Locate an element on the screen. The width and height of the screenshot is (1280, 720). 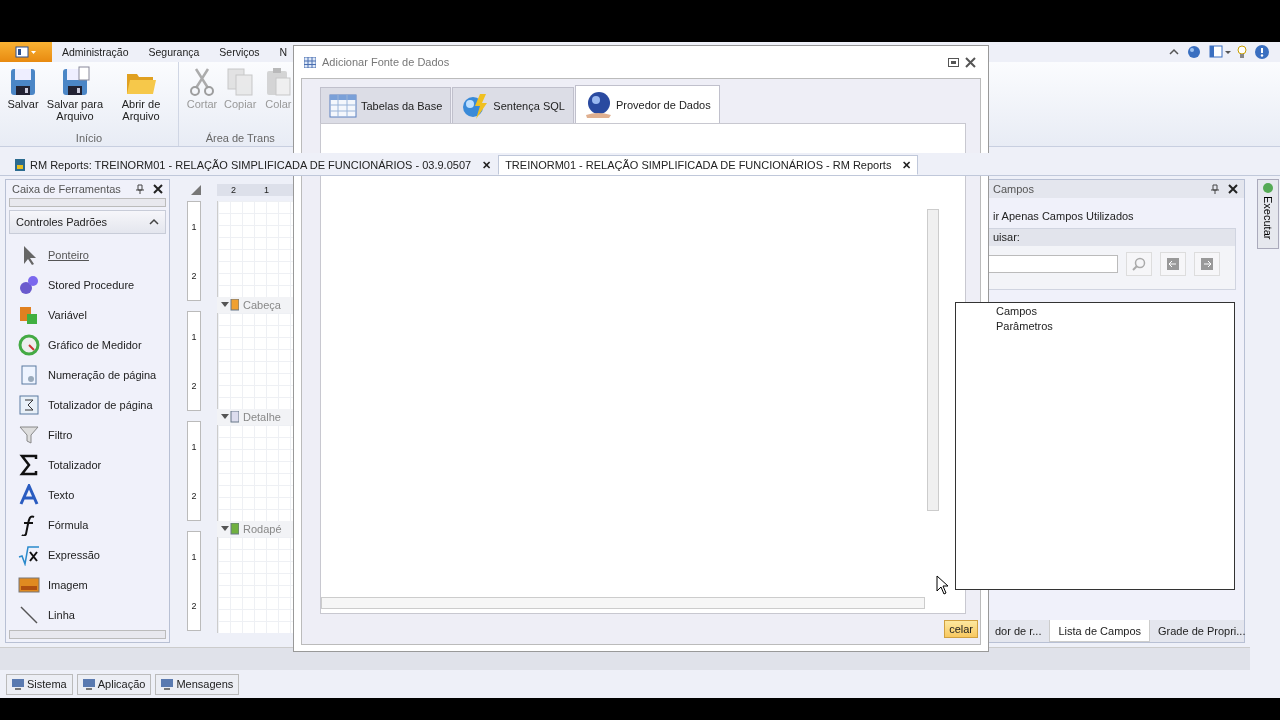
search-label: uisar: is located at coordinates (1111, 237).